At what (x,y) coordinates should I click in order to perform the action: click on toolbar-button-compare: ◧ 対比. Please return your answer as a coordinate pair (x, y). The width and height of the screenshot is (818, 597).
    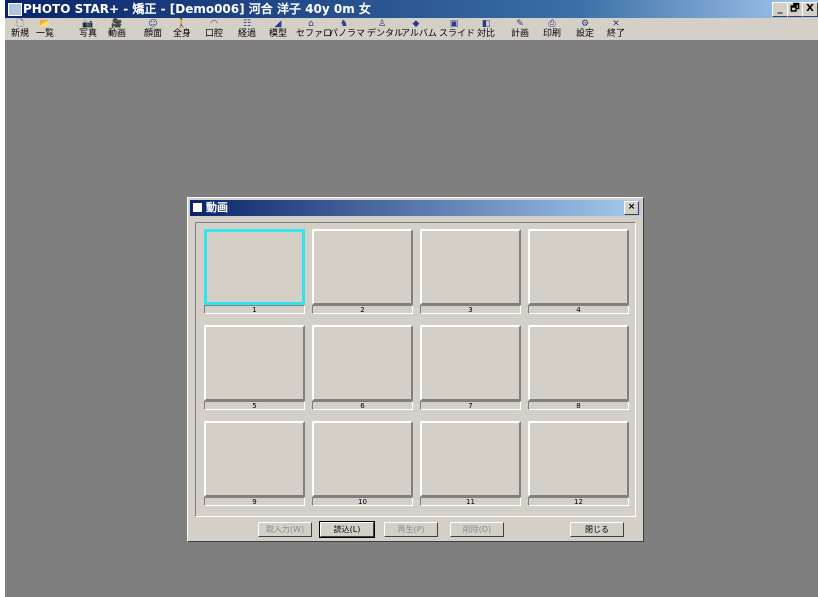
    Looking at the image, I should click on (486, 29).